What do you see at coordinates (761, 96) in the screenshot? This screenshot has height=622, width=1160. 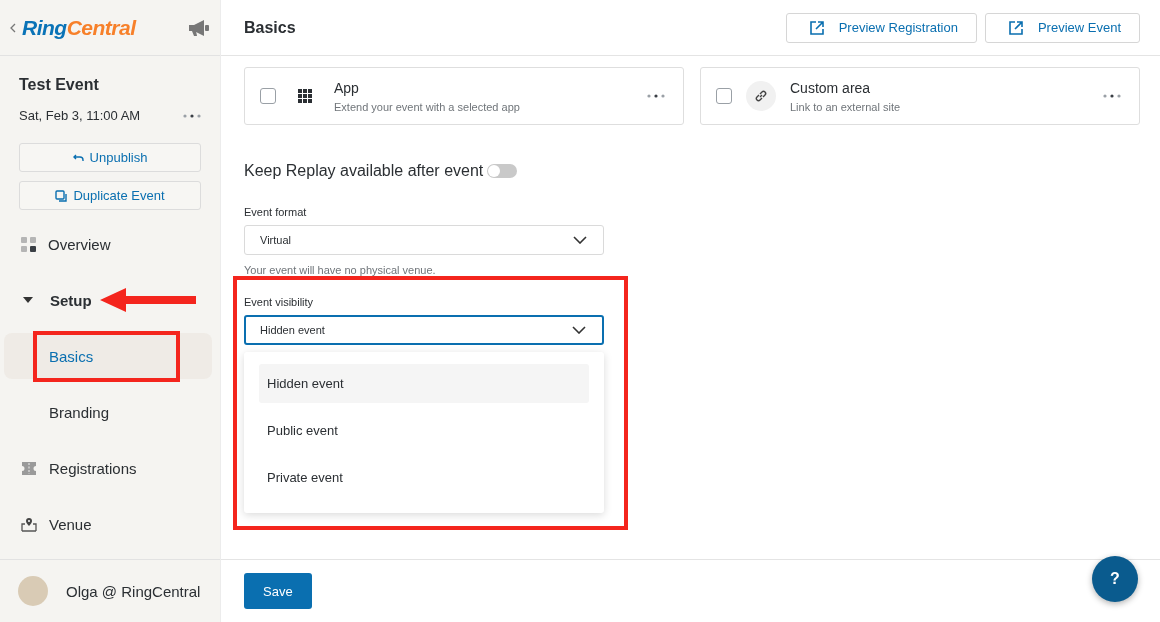 I see `link-icon` at bounding box center [761, 96].